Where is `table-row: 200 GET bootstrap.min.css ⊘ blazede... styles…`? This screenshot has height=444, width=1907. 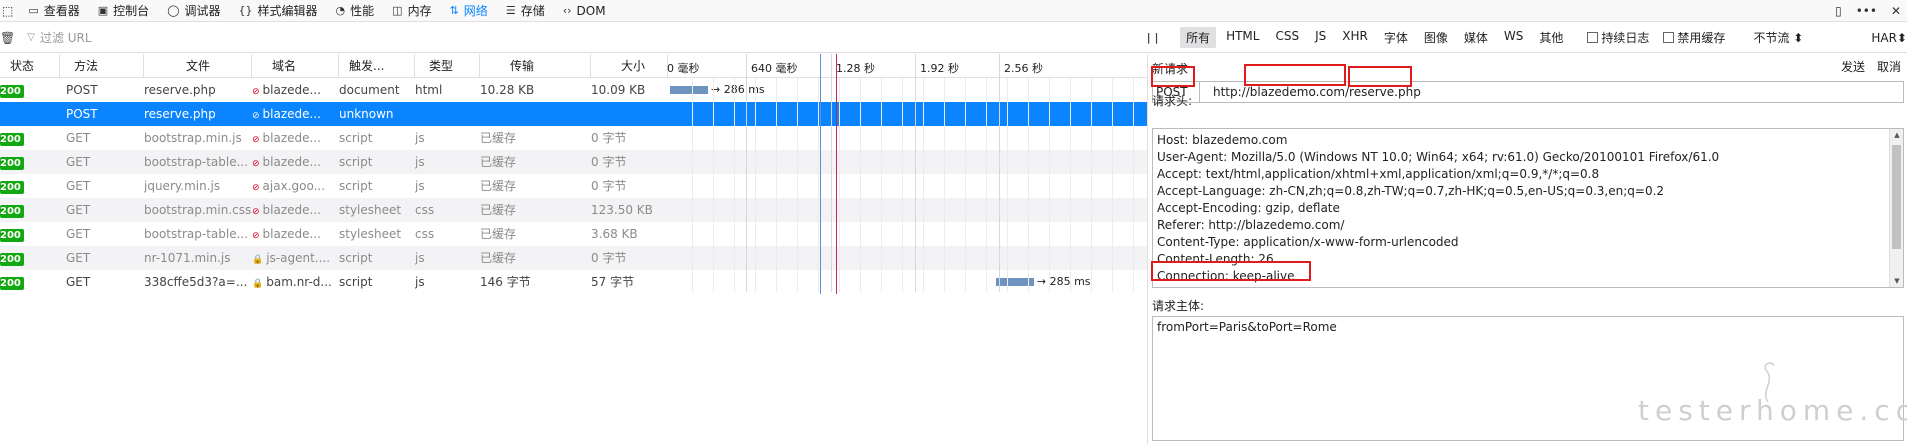
table-row: 200 GET bootstrap.min.css ⊘ blazede... styles… is located at coordinates (573, 210).